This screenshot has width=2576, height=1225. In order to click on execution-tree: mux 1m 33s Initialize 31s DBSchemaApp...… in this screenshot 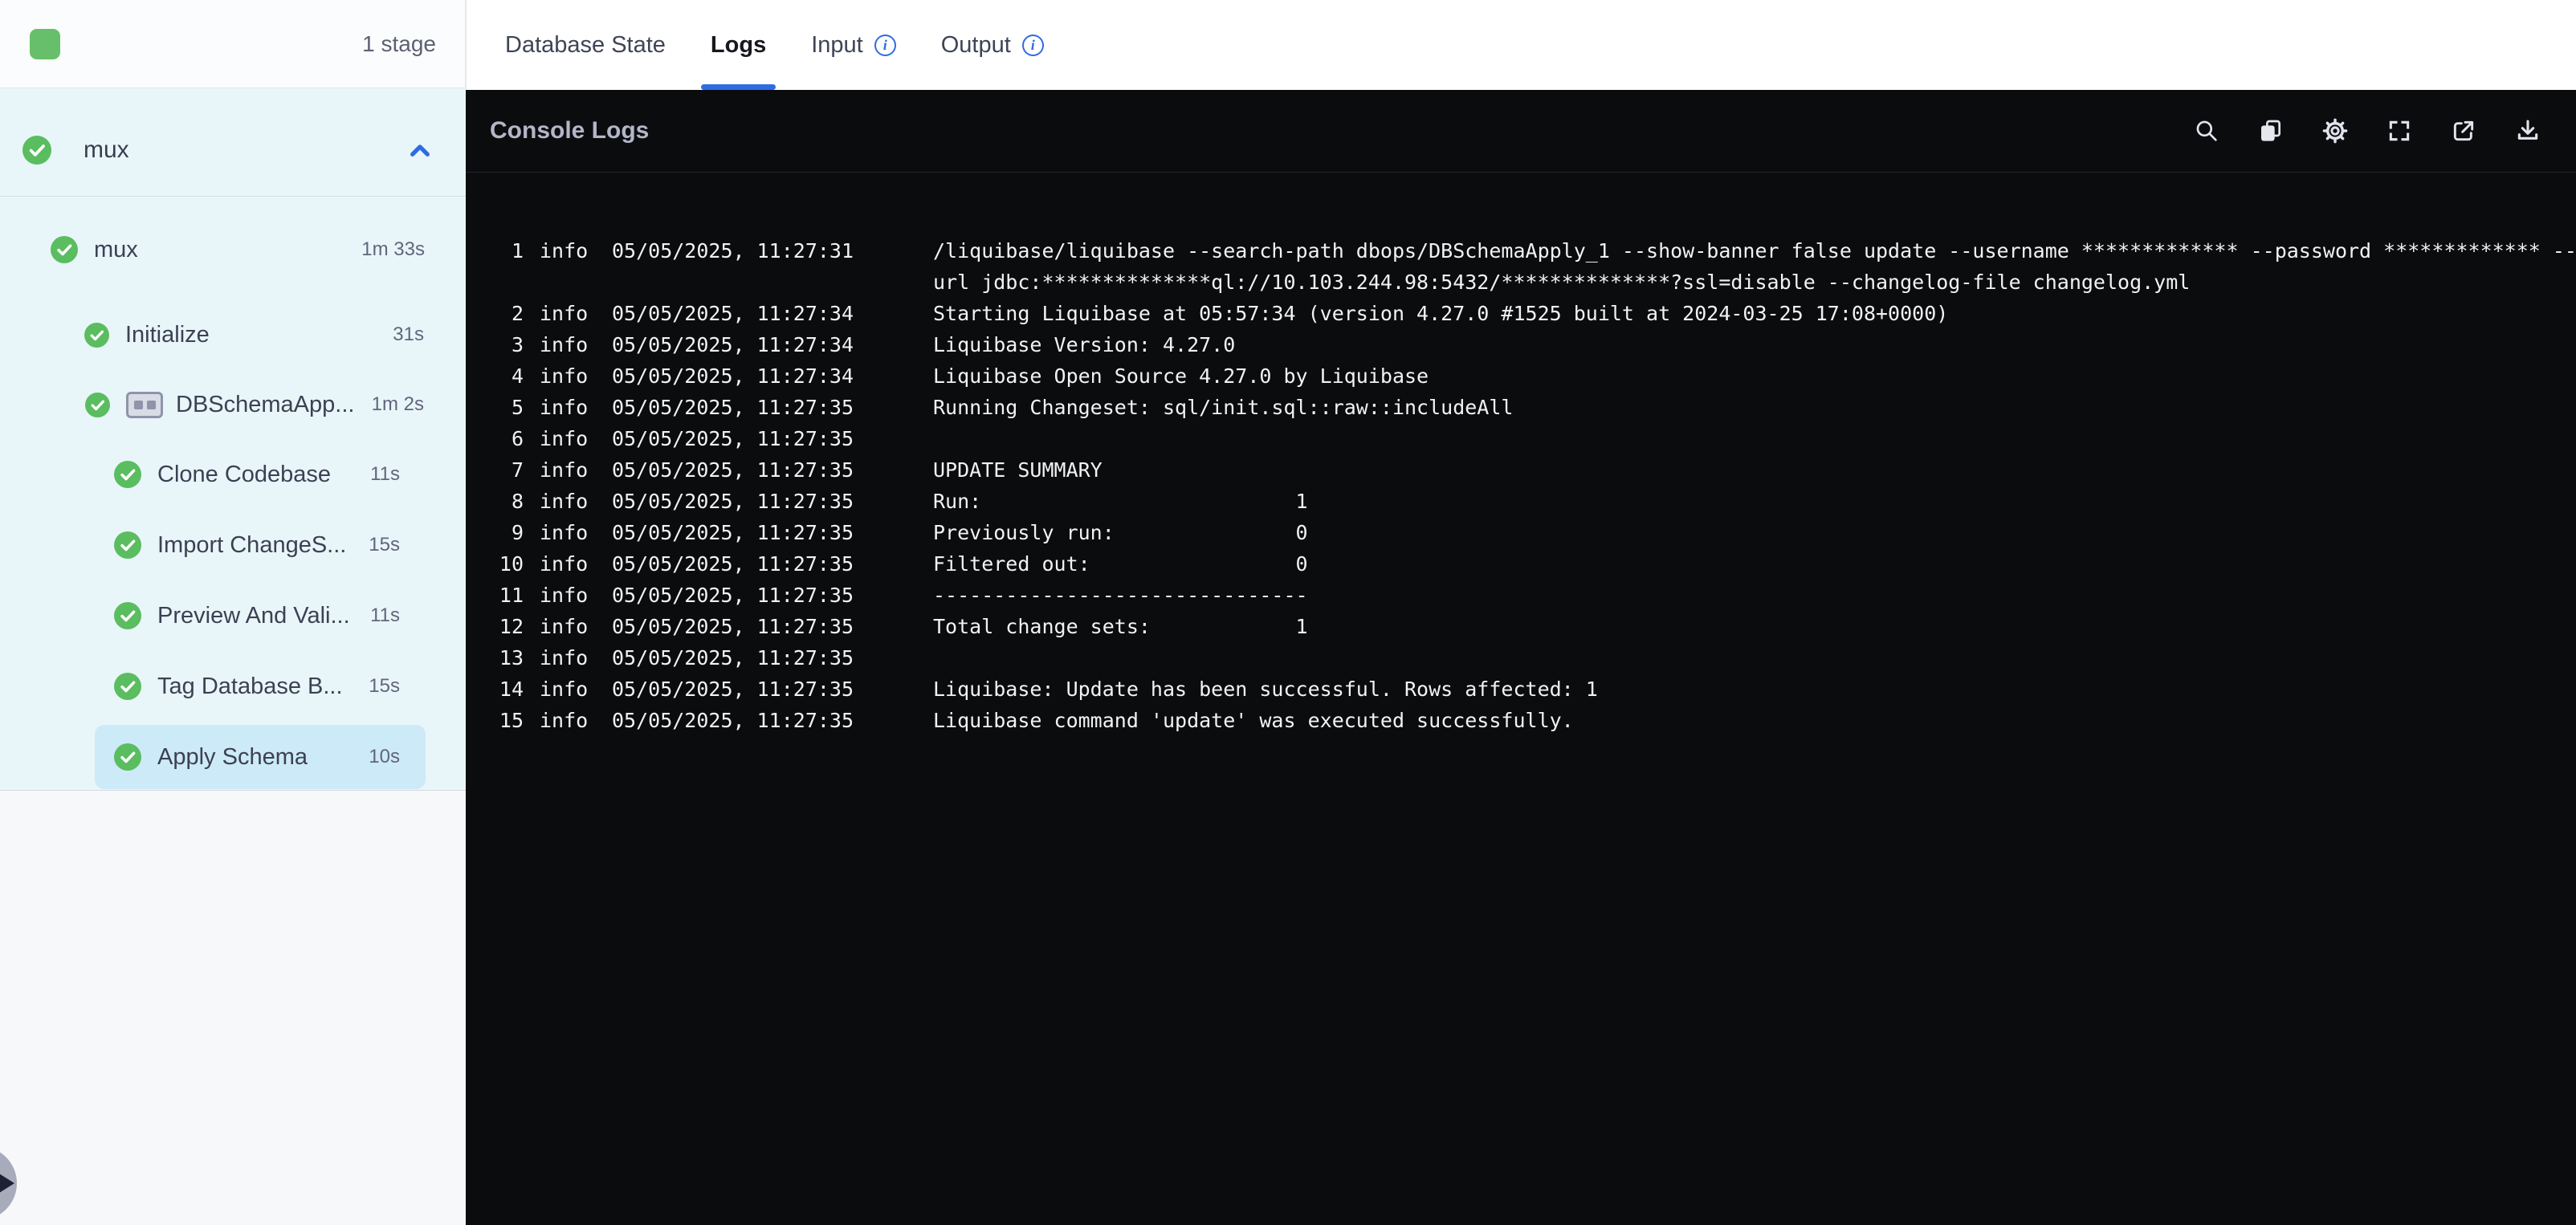, I will do `click(233, 503)`.